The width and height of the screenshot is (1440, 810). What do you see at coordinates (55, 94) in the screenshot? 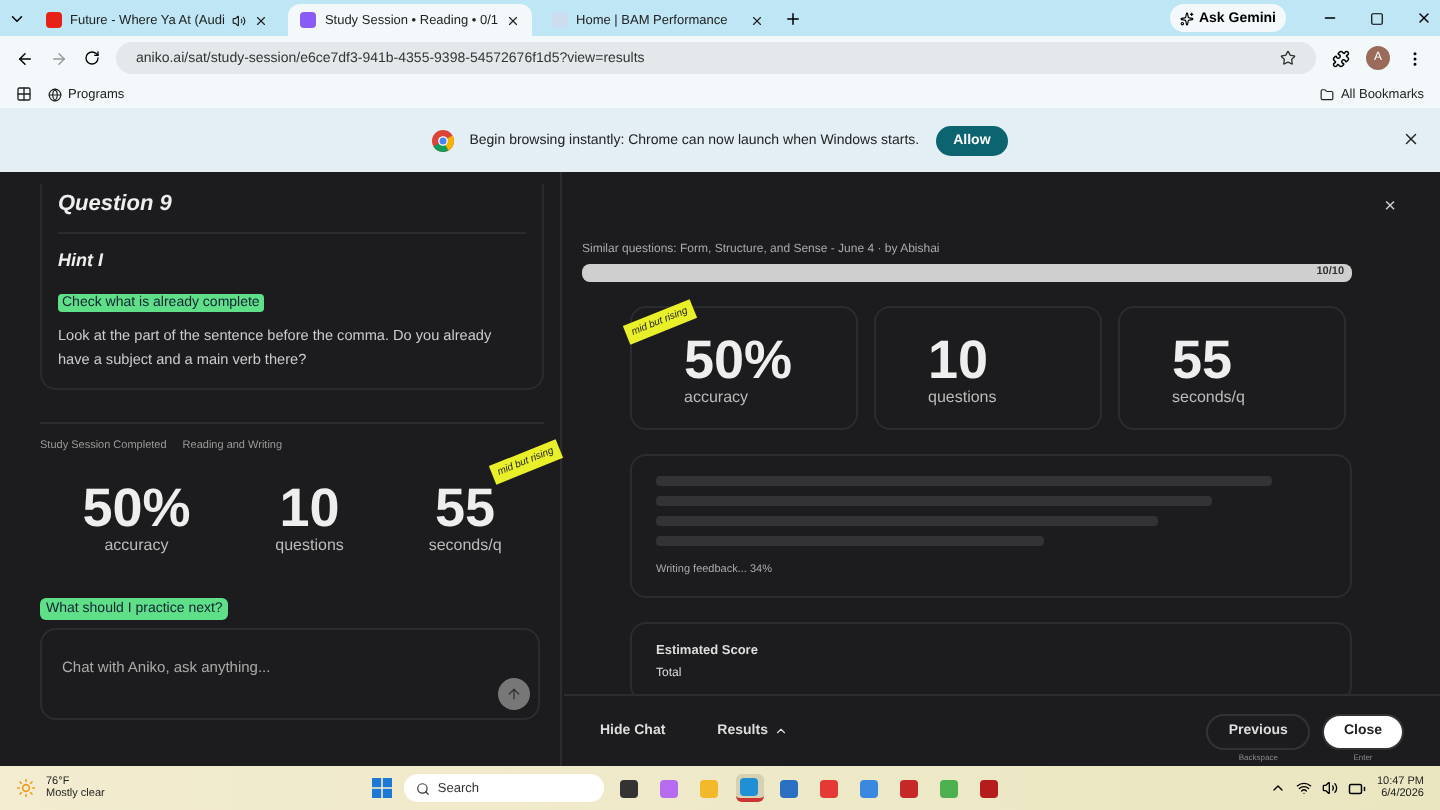
I see `globe-icon` at bounding box center [55, 94].